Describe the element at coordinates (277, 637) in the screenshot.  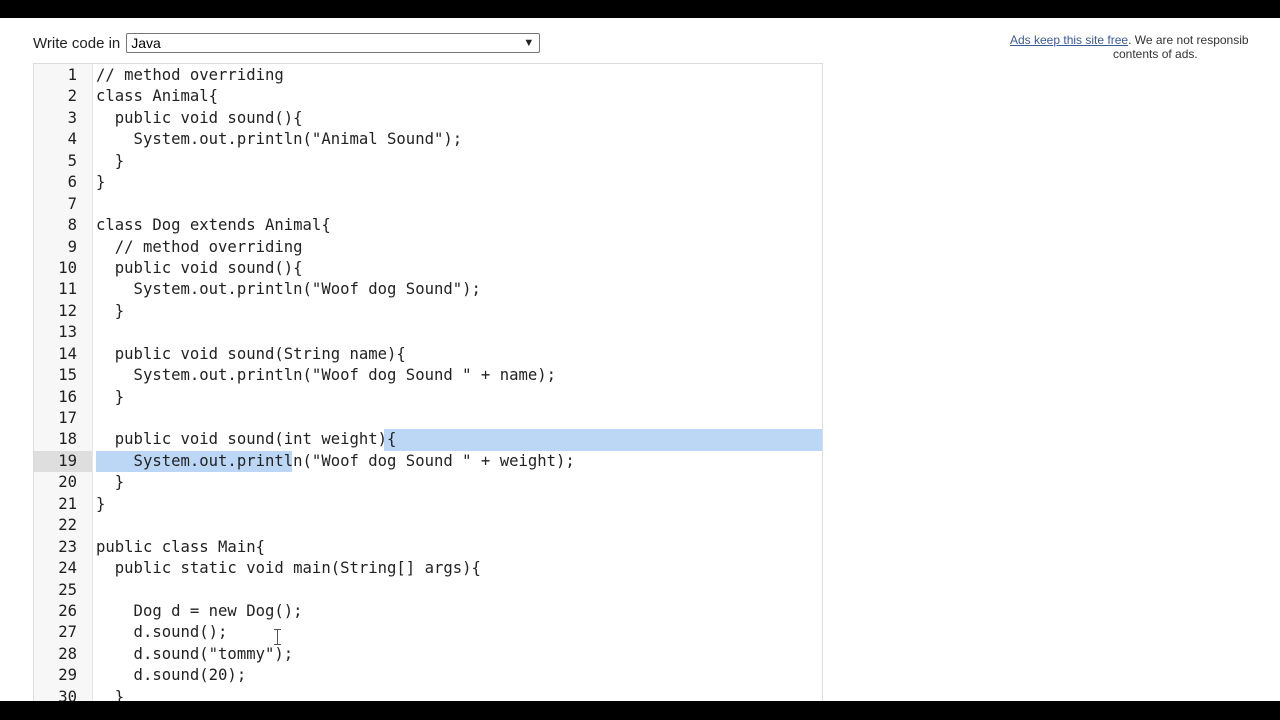
I see `text-cursor-icon` at that location.